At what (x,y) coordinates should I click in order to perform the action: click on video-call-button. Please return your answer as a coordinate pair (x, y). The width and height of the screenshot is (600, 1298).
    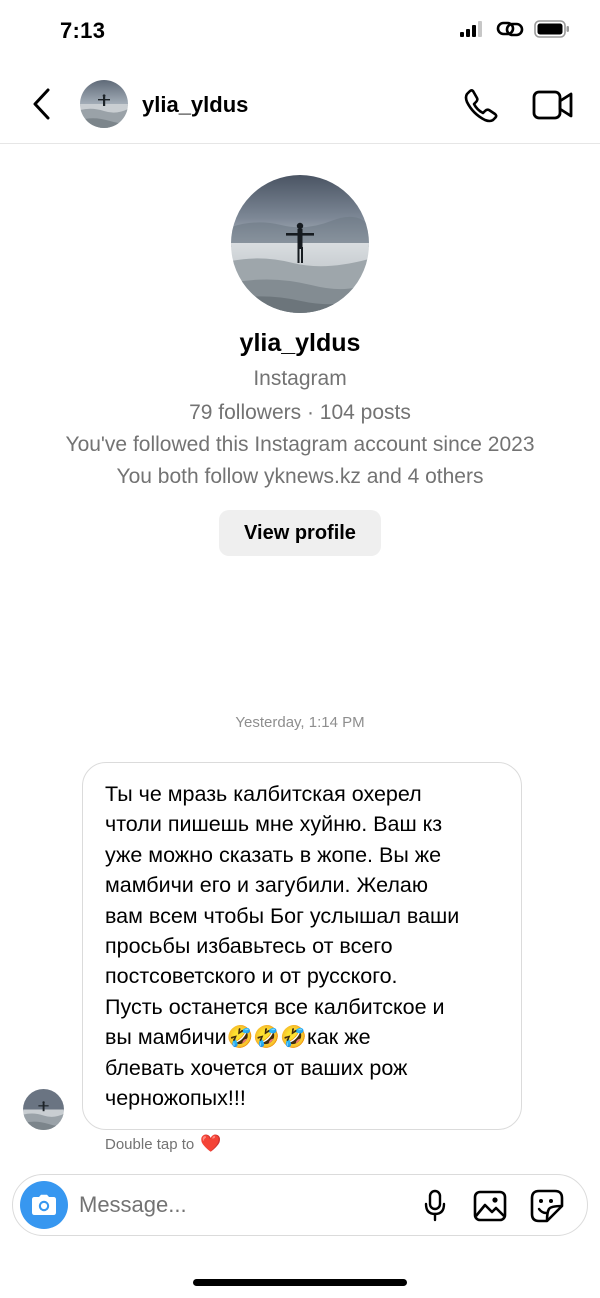
    Looking at the image, I should click on (553, 105).